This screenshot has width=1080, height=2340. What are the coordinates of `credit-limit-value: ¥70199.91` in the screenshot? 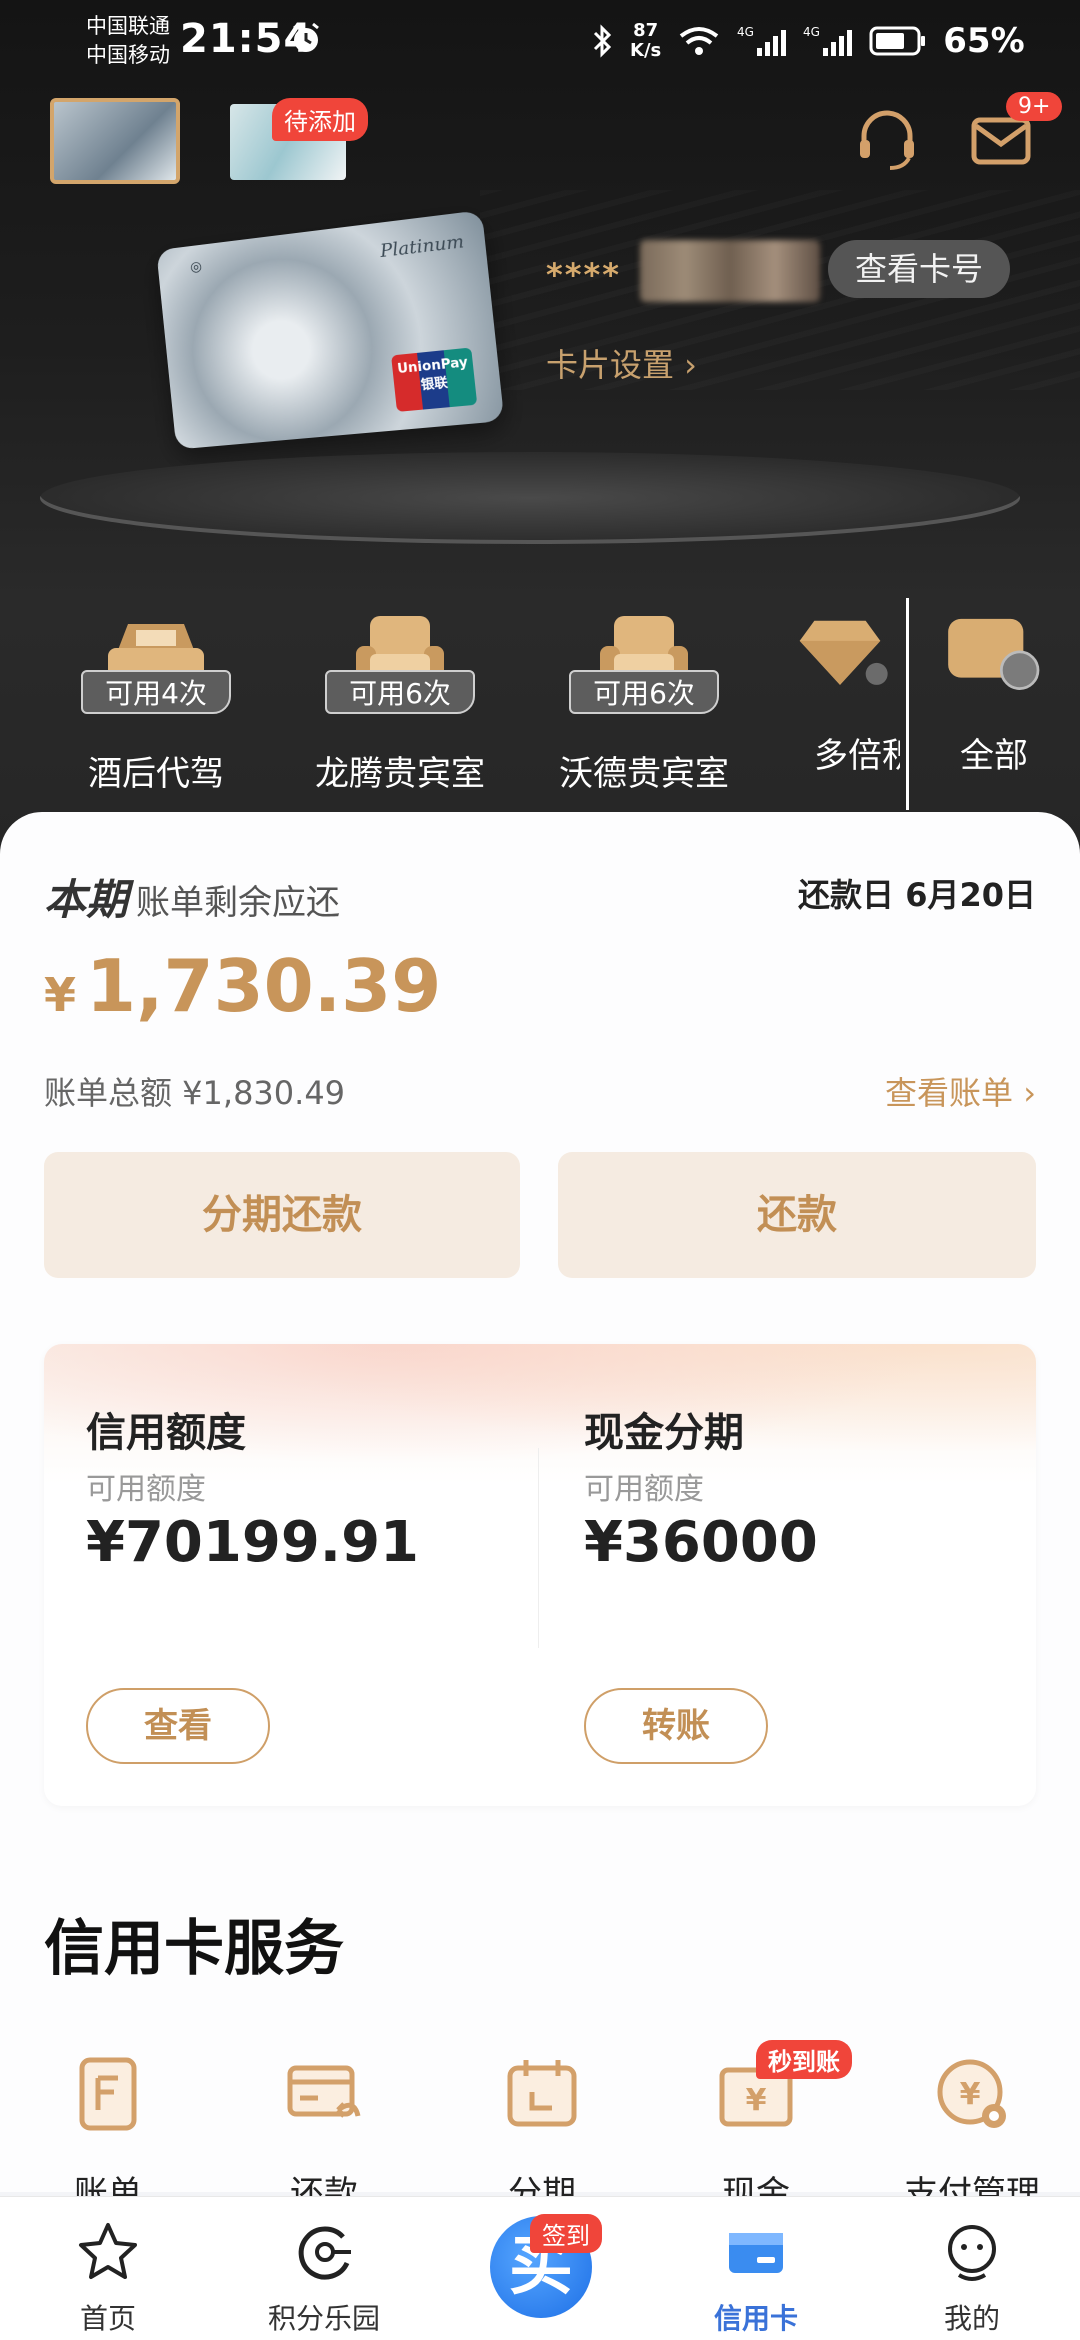 It's located at (252, 1542).